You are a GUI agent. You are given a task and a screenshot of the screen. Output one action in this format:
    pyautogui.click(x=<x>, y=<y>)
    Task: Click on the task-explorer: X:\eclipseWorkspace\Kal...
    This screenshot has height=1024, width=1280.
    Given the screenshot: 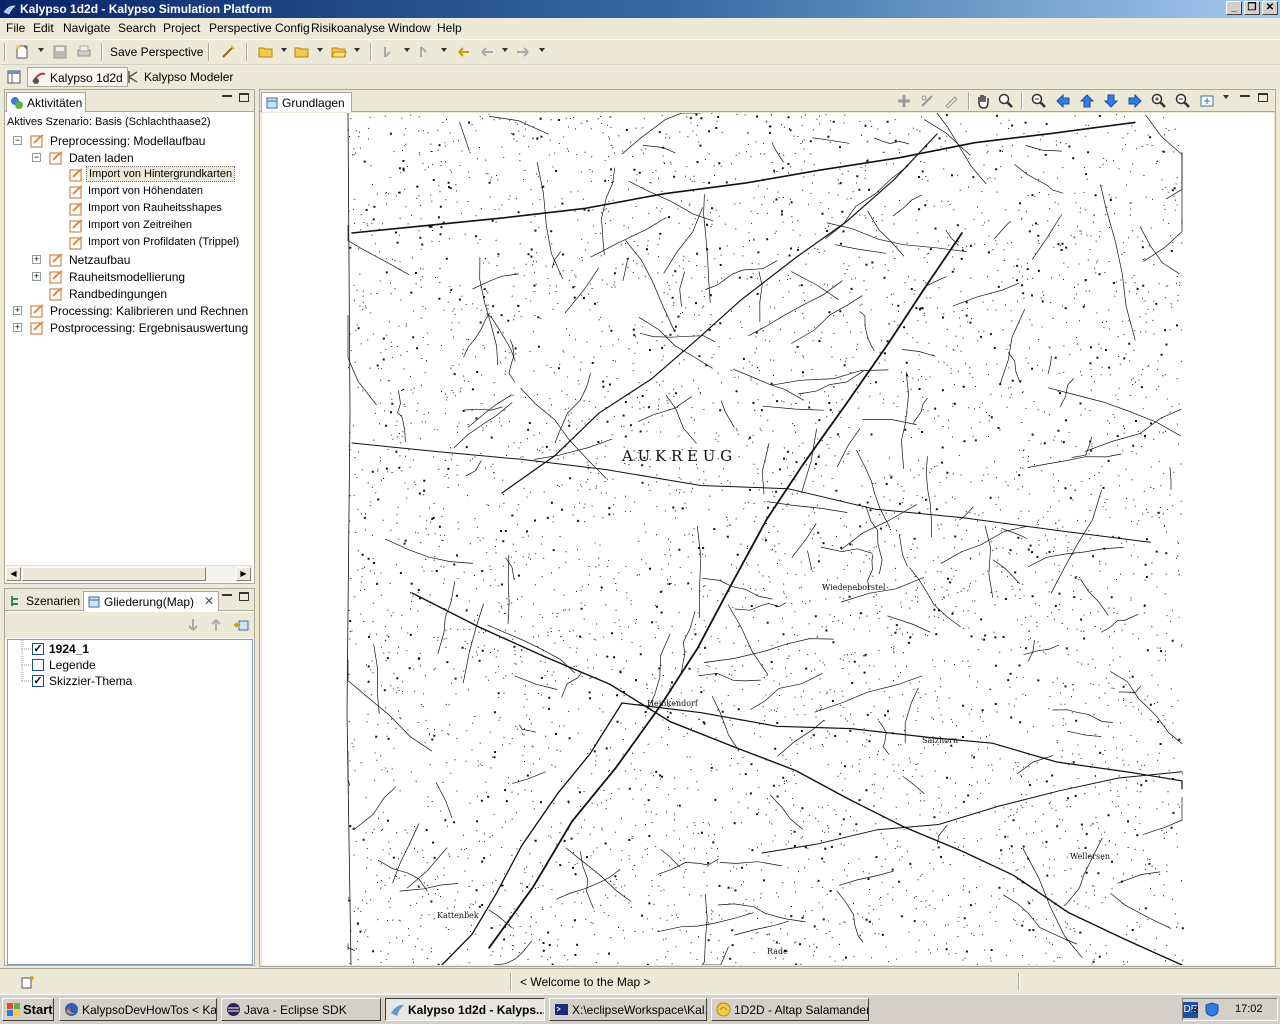 What is the action you would take?
    pyautogui.click(x=628, y=1009)
    